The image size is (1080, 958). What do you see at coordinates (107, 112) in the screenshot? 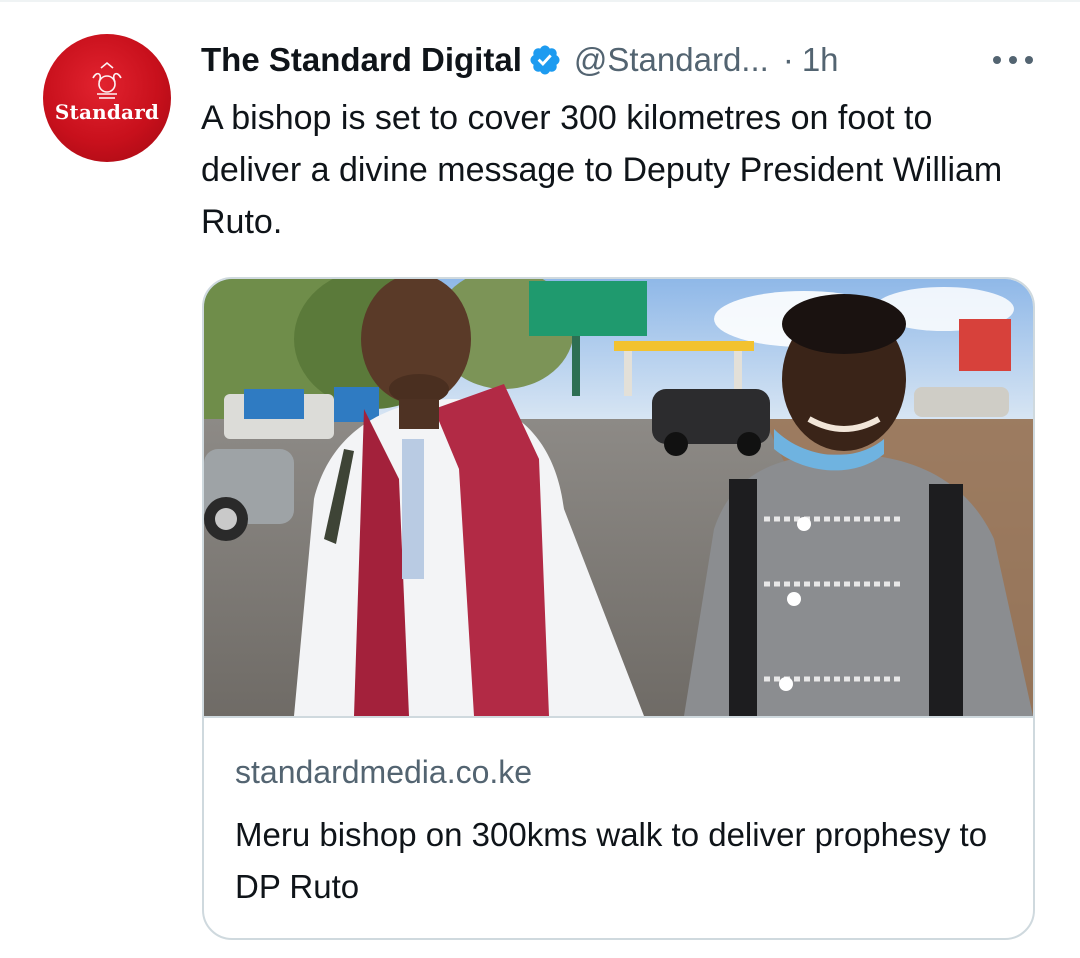
I see `avatar-logo-text: Standard` at bounding box center [107, 112].